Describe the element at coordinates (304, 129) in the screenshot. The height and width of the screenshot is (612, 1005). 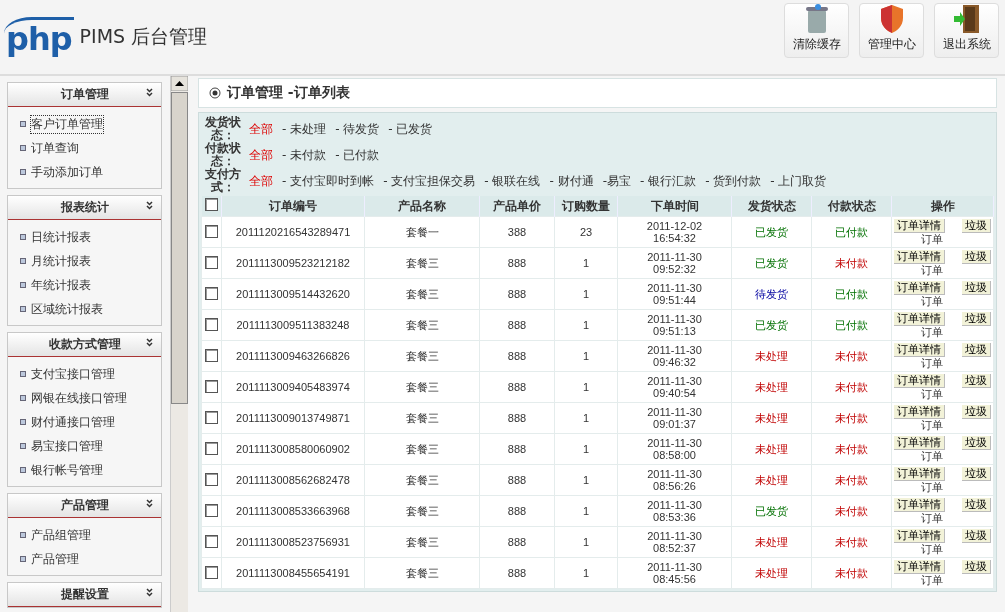
I see `filter-link: - 未处理` at that location.